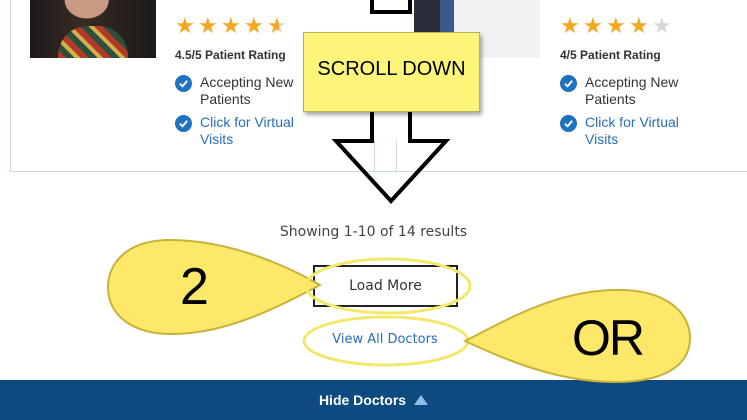  Describe the element at coordinates (391, 68) in the screenshot. I see `scroll-down-note-text: SCROLL DOWN` at that location.